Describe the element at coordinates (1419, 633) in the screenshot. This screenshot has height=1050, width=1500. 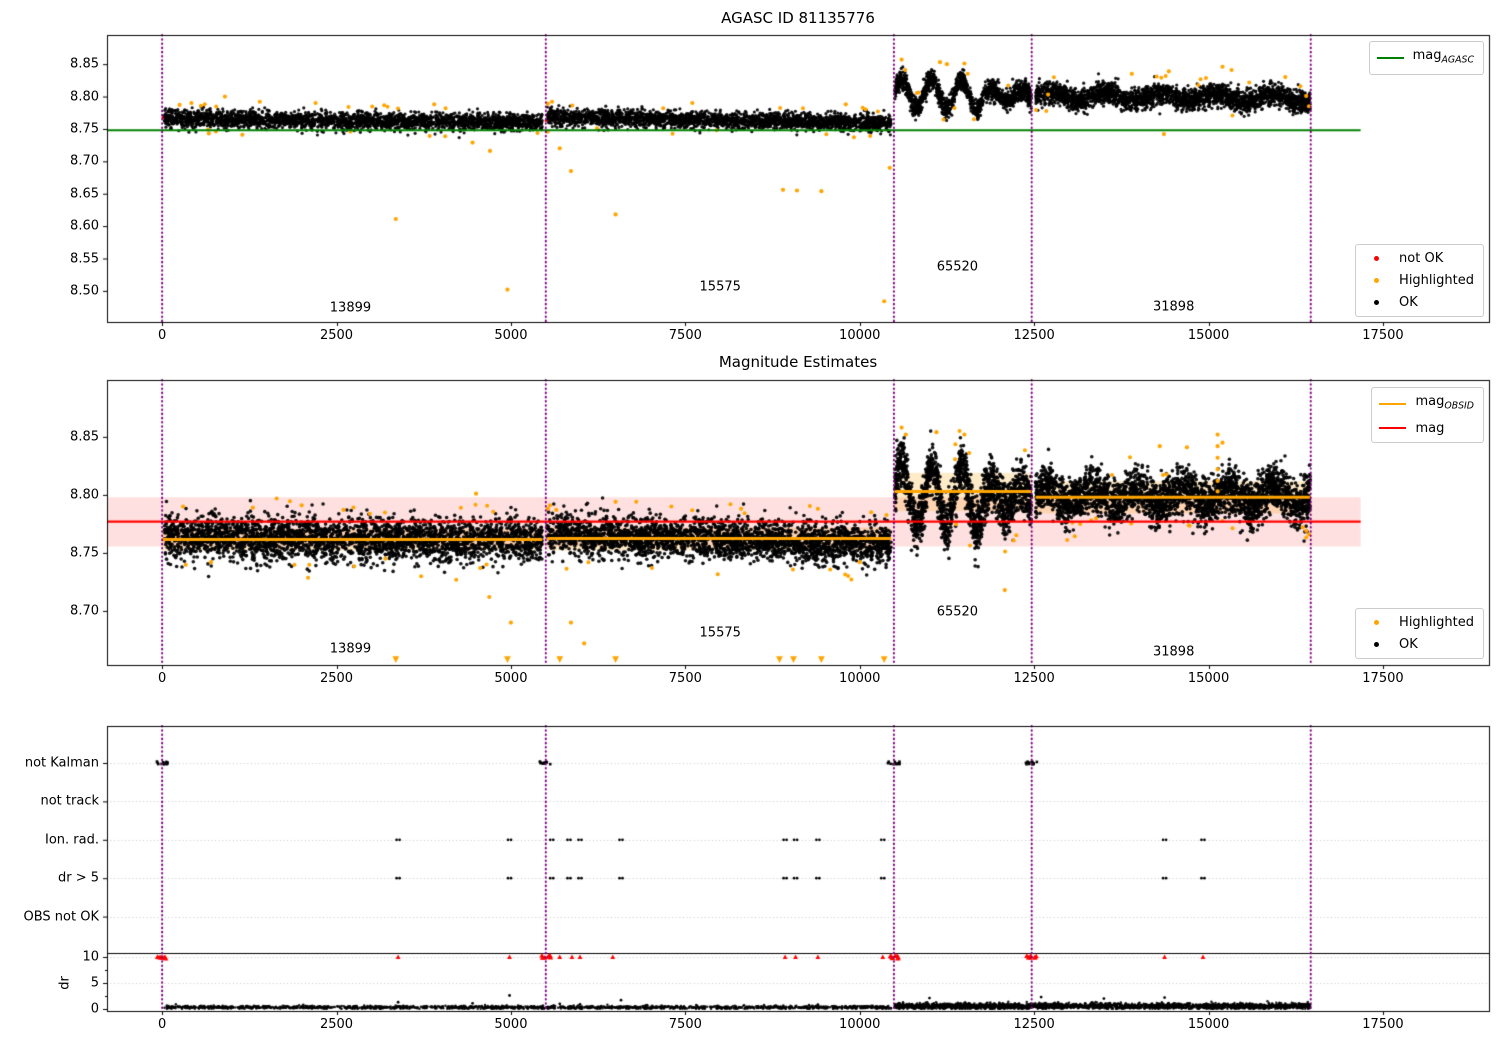
I see `middle-legend-1: Highlighted OK` at that location.